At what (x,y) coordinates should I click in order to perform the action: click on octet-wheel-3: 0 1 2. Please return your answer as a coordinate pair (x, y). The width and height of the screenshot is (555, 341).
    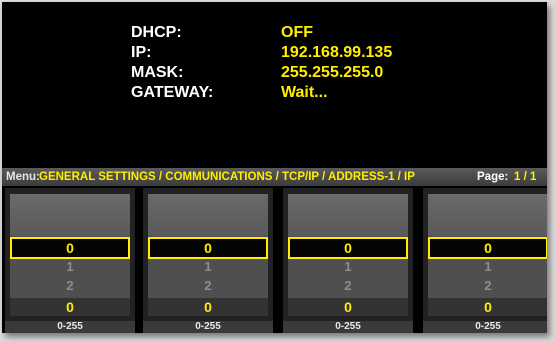
    Looking at the image, I should click on (348, 246).